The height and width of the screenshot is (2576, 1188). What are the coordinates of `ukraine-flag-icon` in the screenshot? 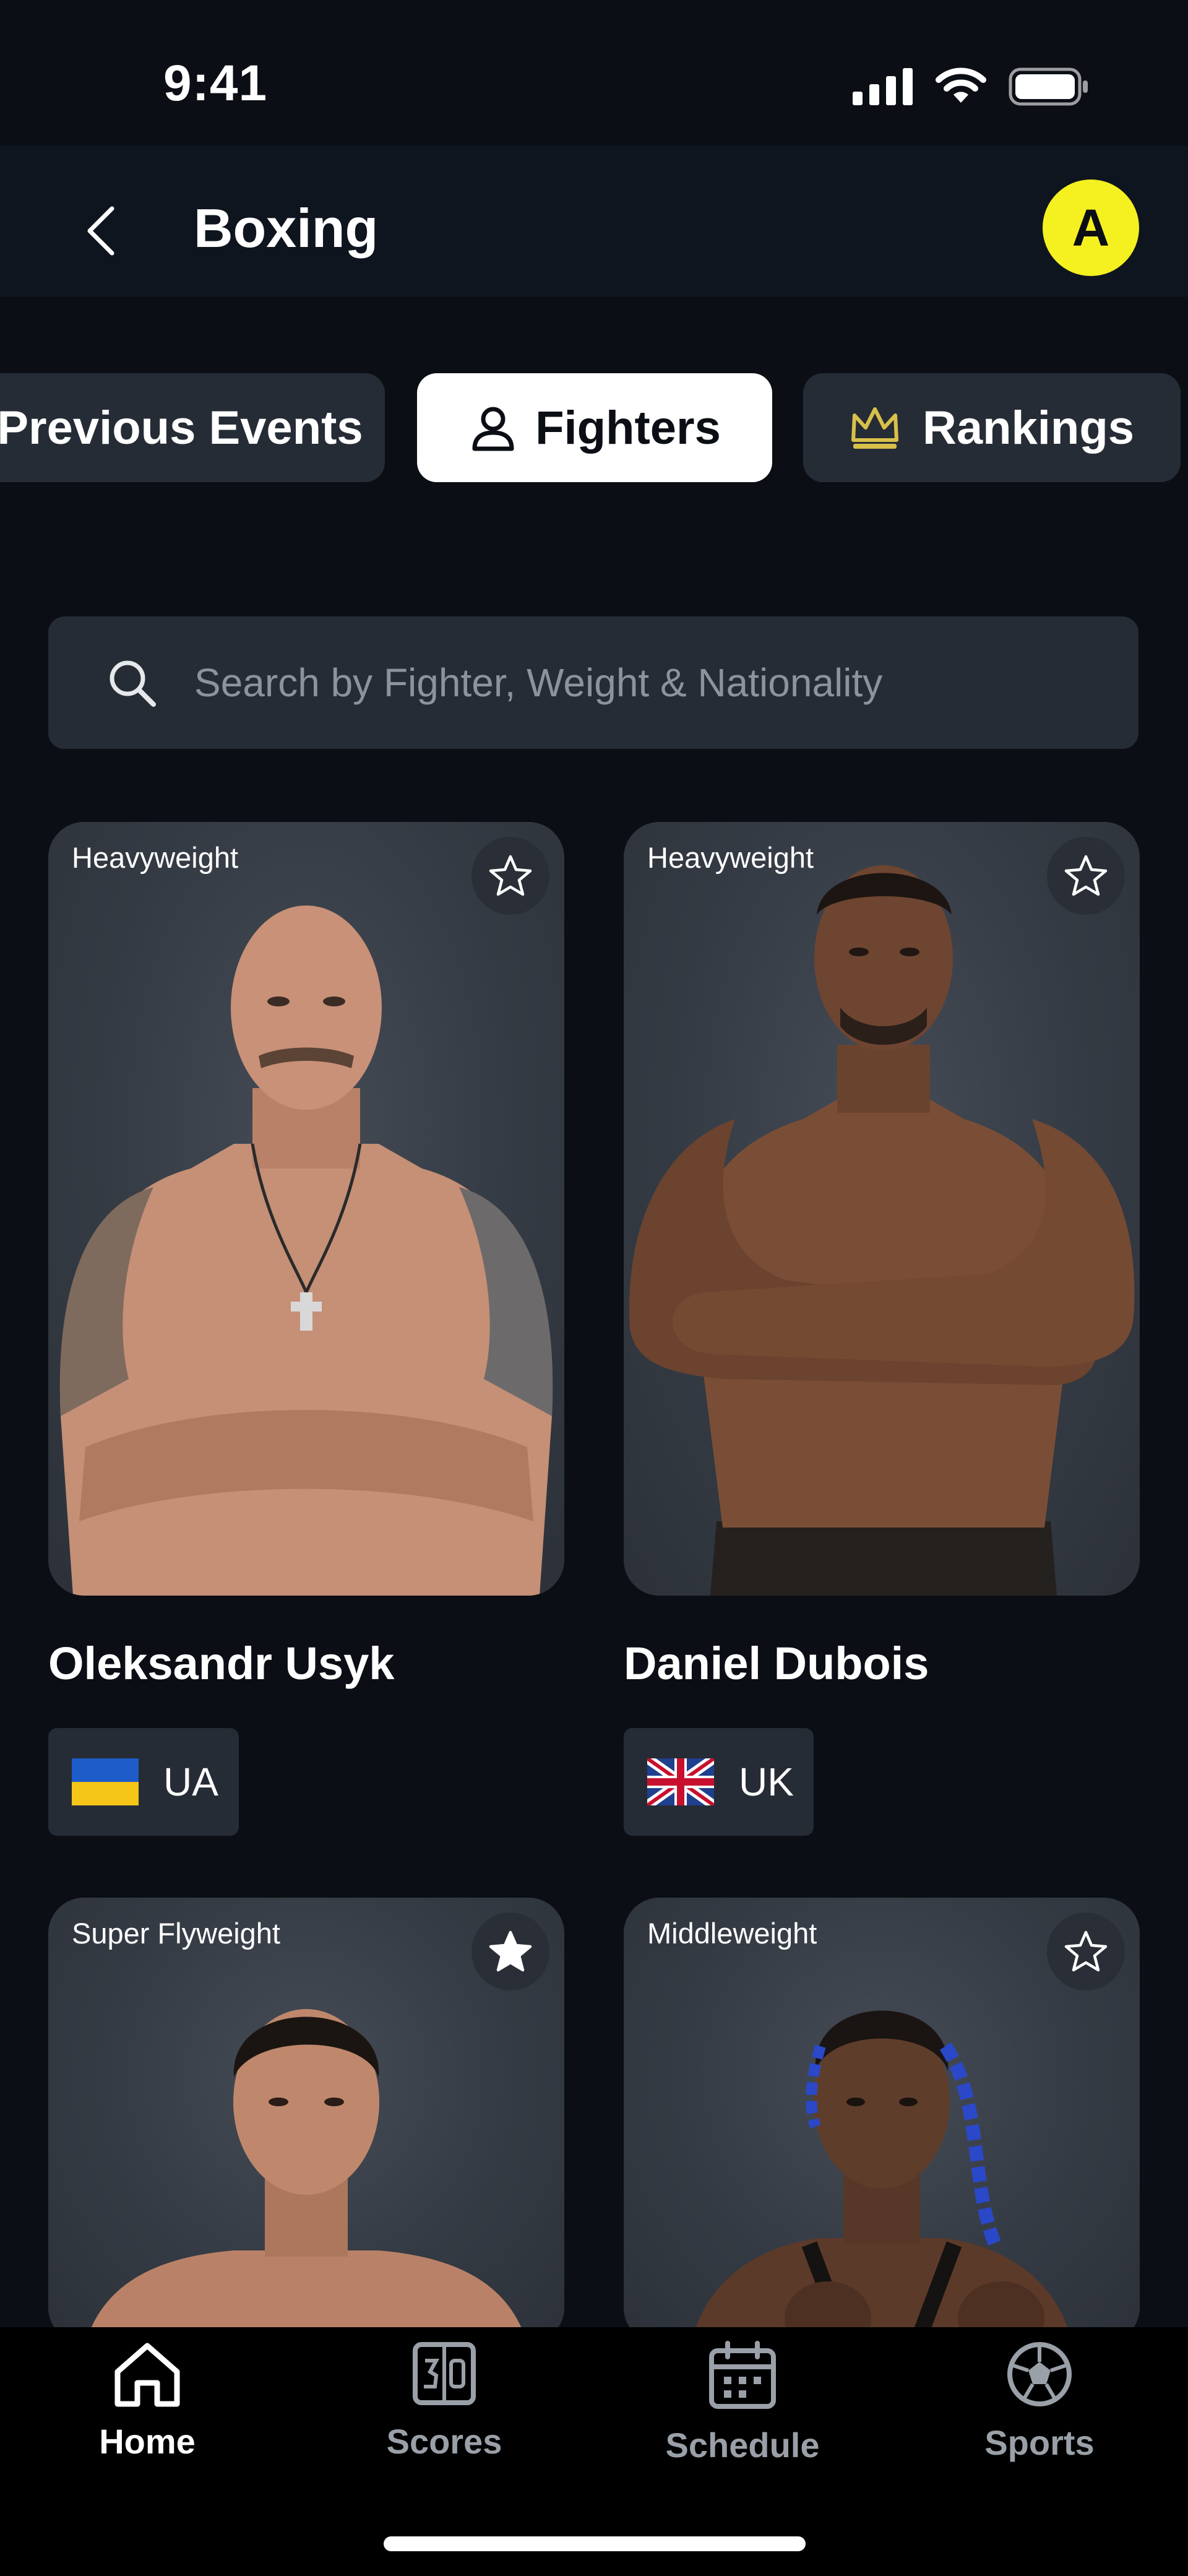 It's located at (105, 1781).